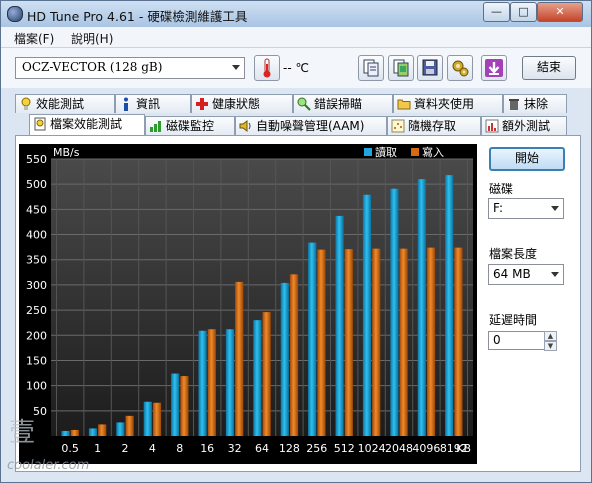  I want to click on delay-spinner: ▲ ▼, so click(550, 341).